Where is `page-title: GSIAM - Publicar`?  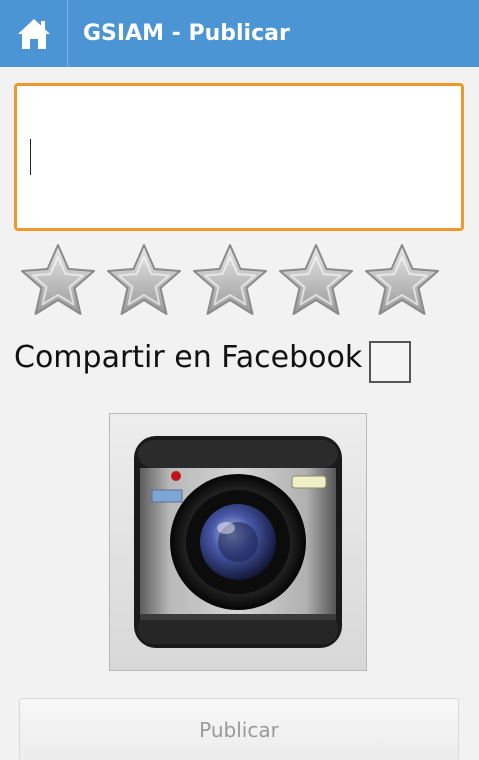
page-title: GSIAM - Publicar is located at coordinates (186, 33).